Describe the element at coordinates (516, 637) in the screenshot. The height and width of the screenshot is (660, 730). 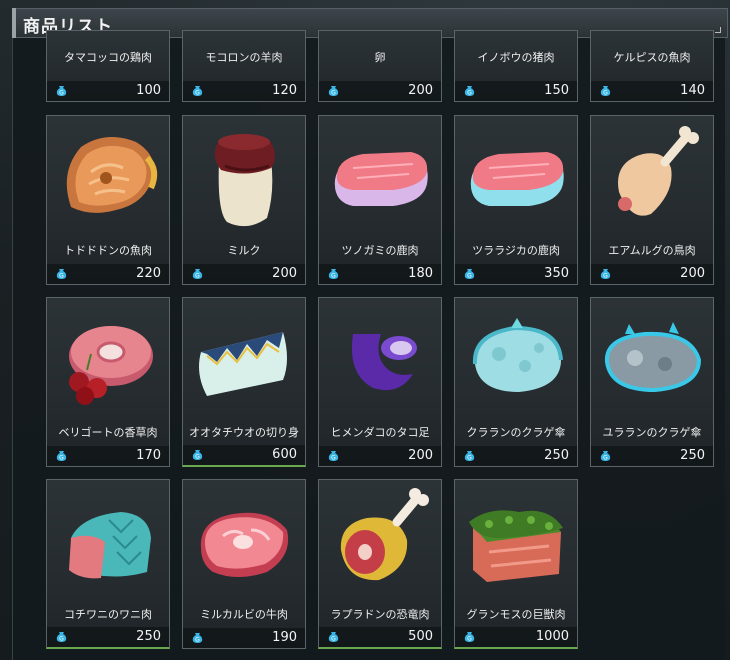
I see `price-bar: G 1000` at that location.